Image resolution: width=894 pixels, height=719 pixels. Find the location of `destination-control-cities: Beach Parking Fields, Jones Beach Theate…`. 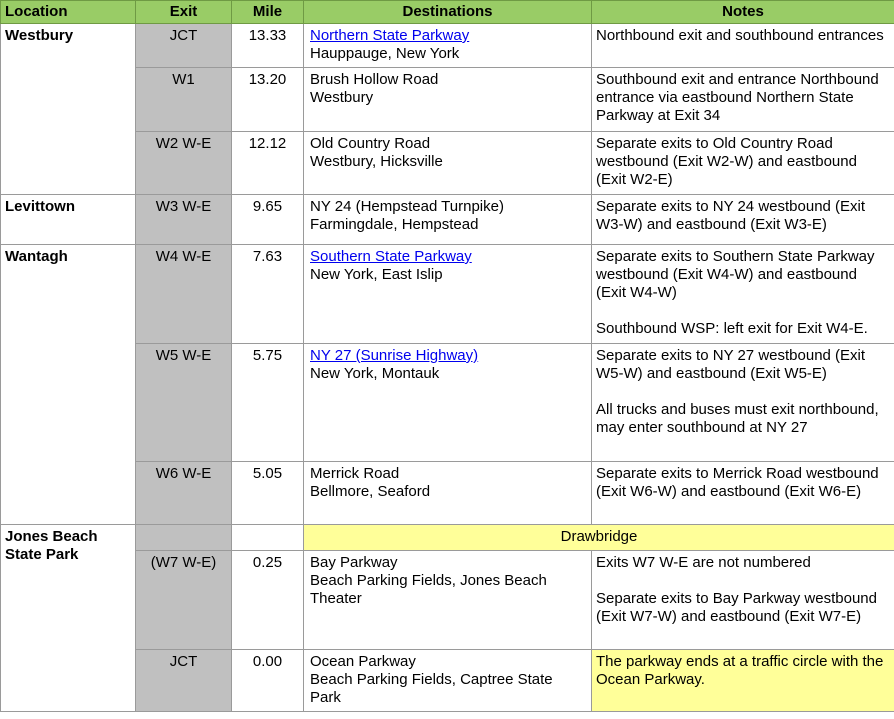

destination-control-cities: Beach Parking Fields, Jones Beach Theate… is located at coordinates (428, 589).